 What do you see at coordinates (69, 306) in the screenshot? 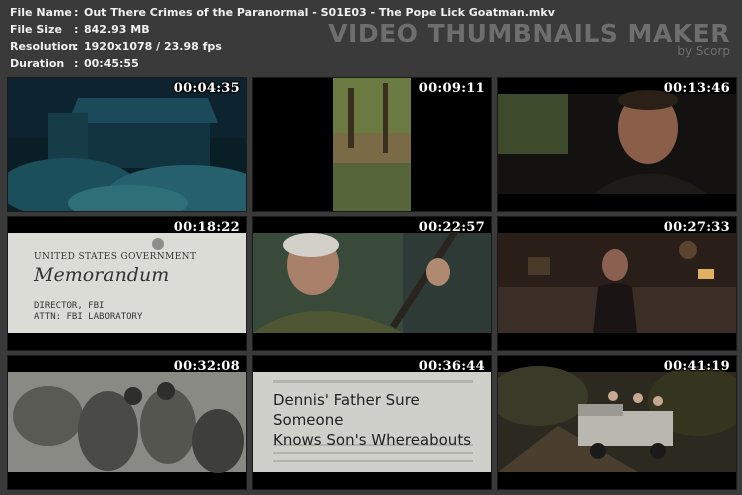
I see `memo-to: DIRECTOR, FBI` at bounding box center [69, 306].